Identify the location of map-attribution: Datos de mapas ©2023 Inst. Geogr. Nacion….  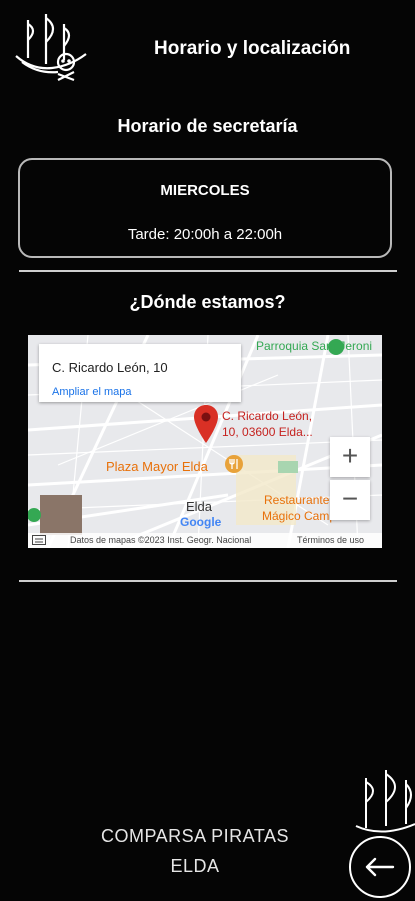
(161, 540).